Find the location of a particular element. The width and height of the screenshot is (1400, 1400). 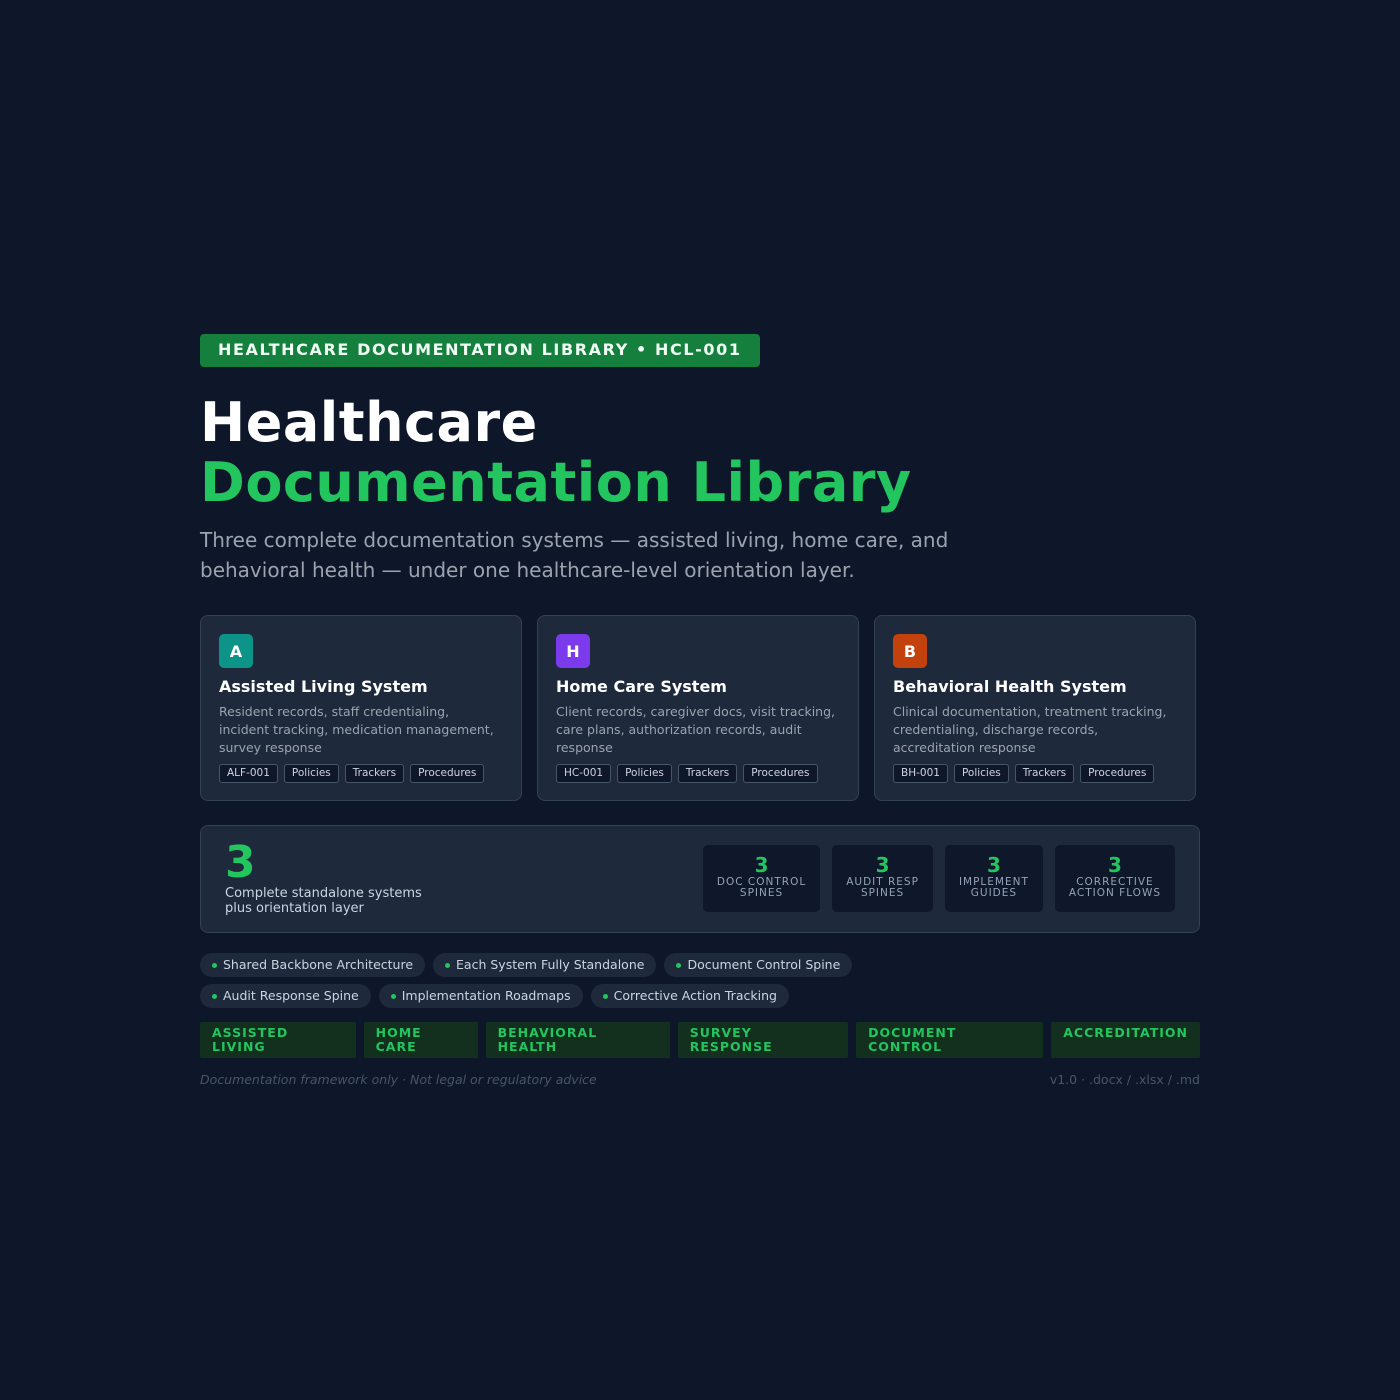

page-title: Healthcare Documentation Library is located at coordinates (700, 453).